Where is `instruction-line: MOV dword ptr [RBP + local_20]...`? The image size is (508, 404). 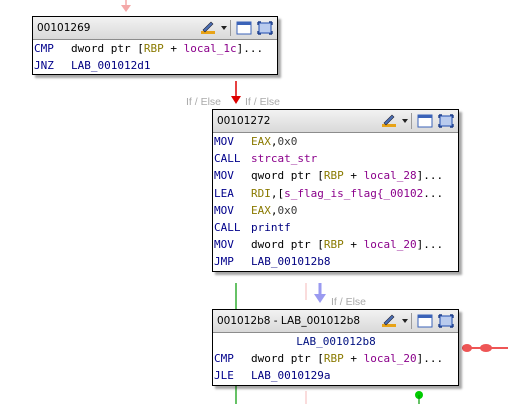 instruction-line: MOV dword ptr [RBP + local_20]... is located at coordinates (335, 244).